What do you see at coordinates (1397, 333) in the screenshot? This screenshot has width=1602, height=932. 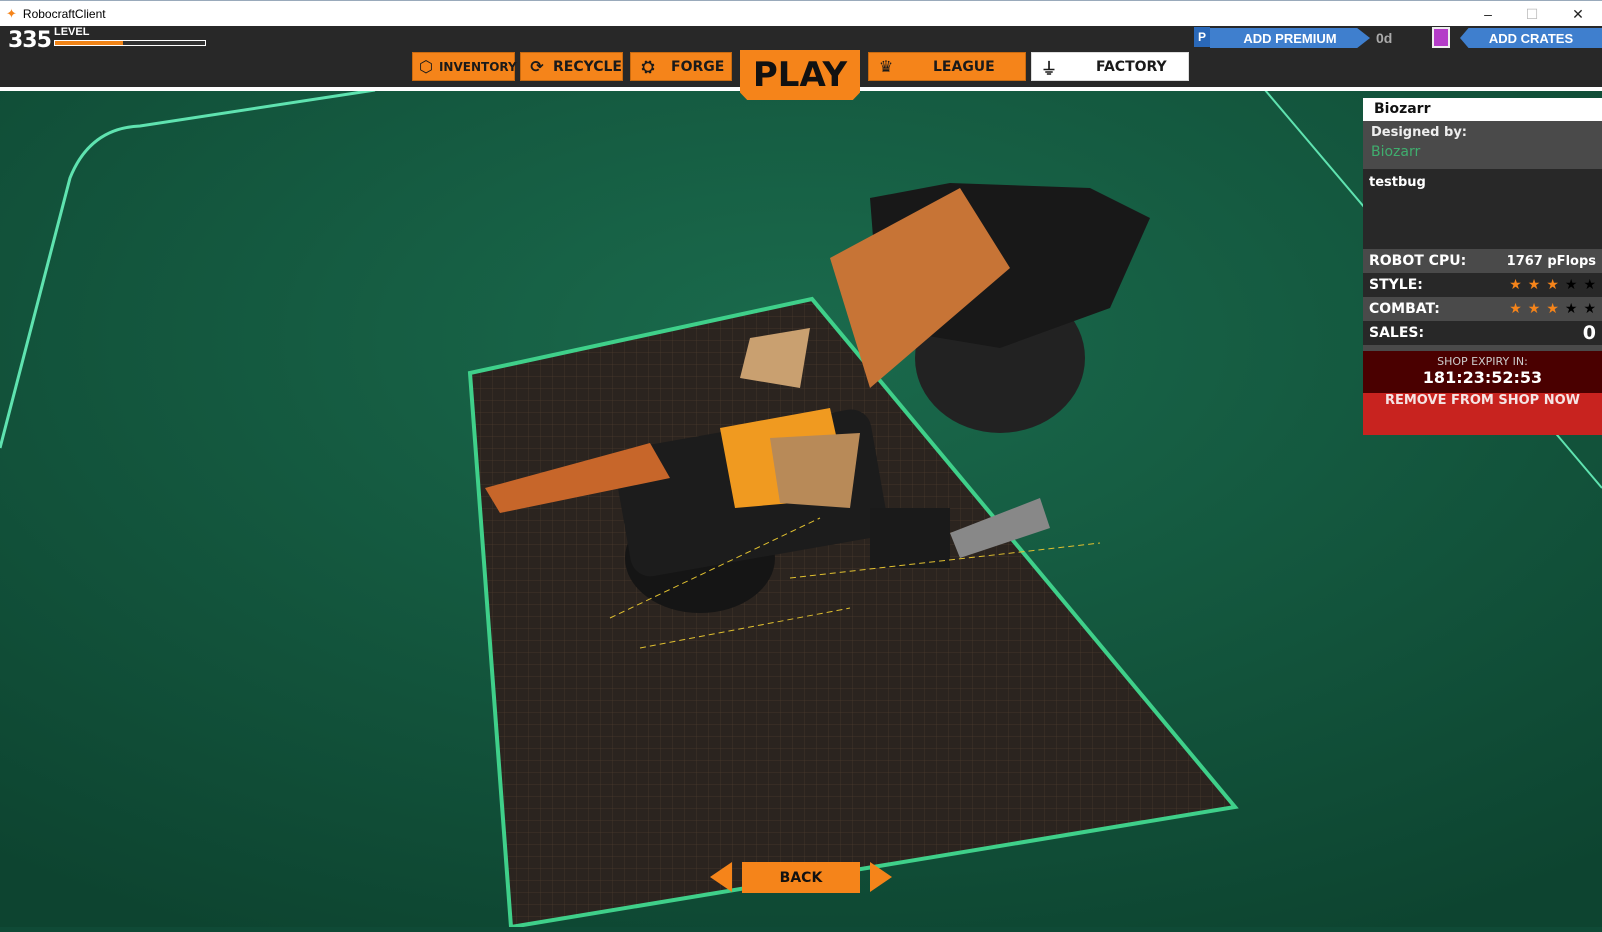 I see `sales-label: SALES:` at bounding box center [1397, 333].